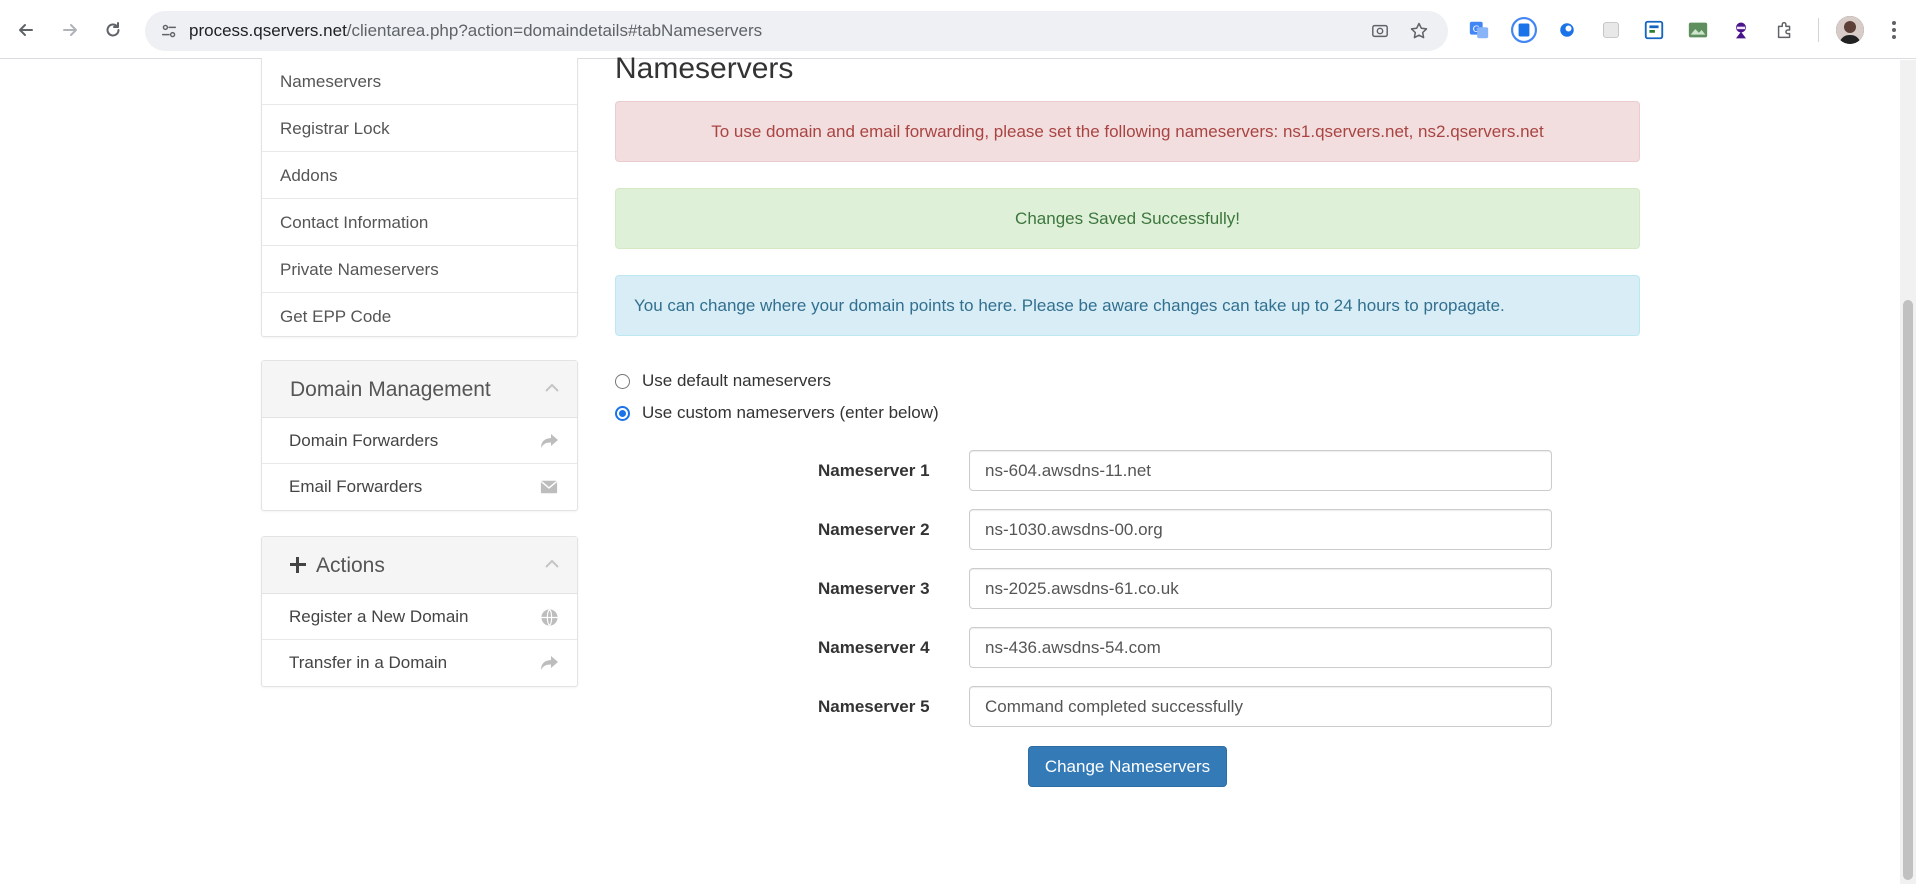 Image resolution: width=1916 pixels, height=884 pixels. I want to click on envelope-icon, so click(549, 487).